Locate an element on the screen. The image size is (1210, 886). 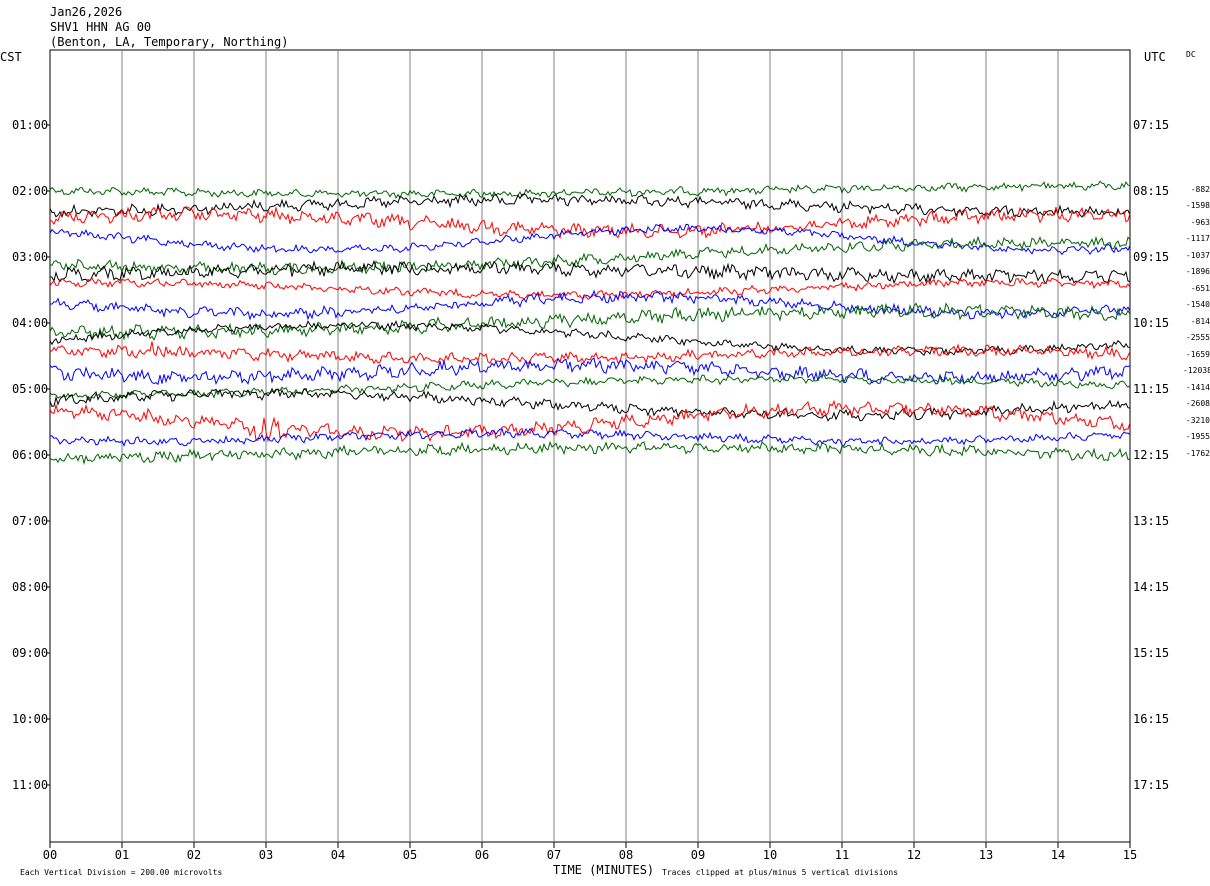
left-hour-label: 06:00 is located at coordinates (30, 455).